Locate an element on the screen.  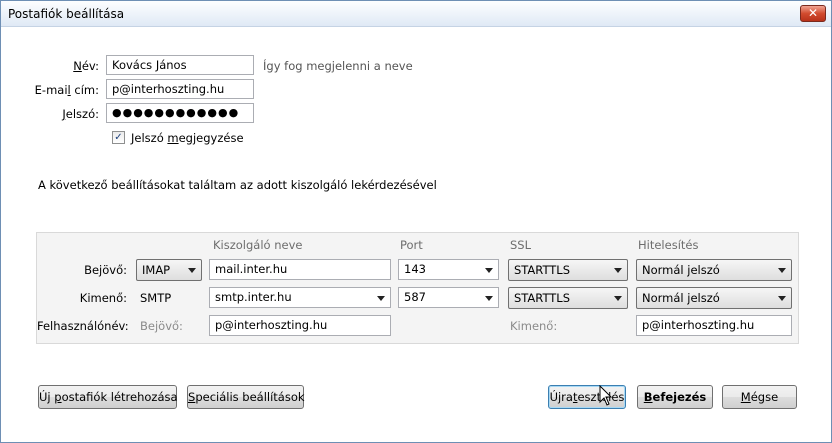
incoming-server-input: mail.inter.hu is located at coordinates (300, 269).